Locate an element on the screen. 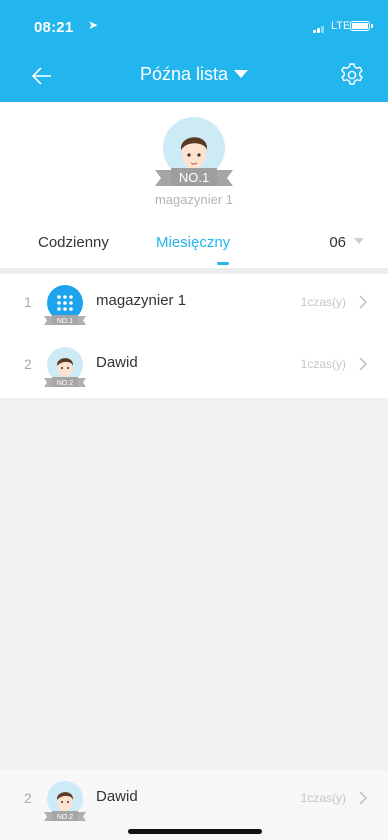 The height and width of the screenshot is (840, 388). app-header: 08:21 ➤ LTE Późna lista is located at coordinates (194, 51).